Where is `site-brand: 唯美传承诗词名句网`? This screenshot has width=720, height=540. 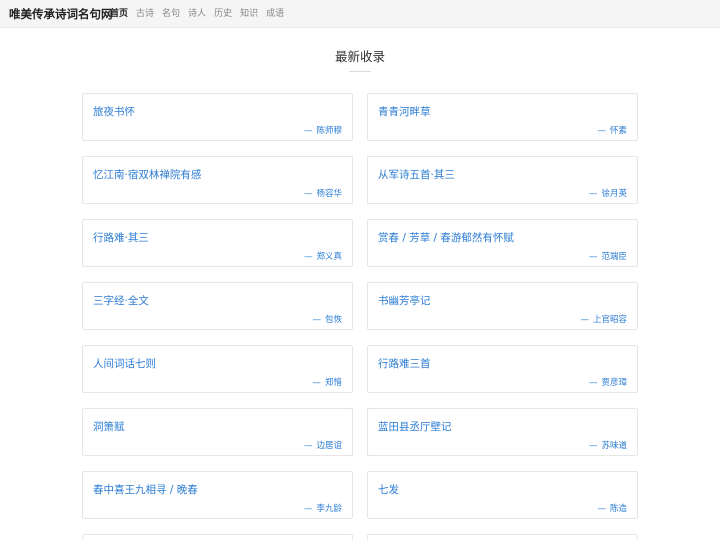
site-brand: 唯美传承诗词名句网 is located at coordinates (61, 14).